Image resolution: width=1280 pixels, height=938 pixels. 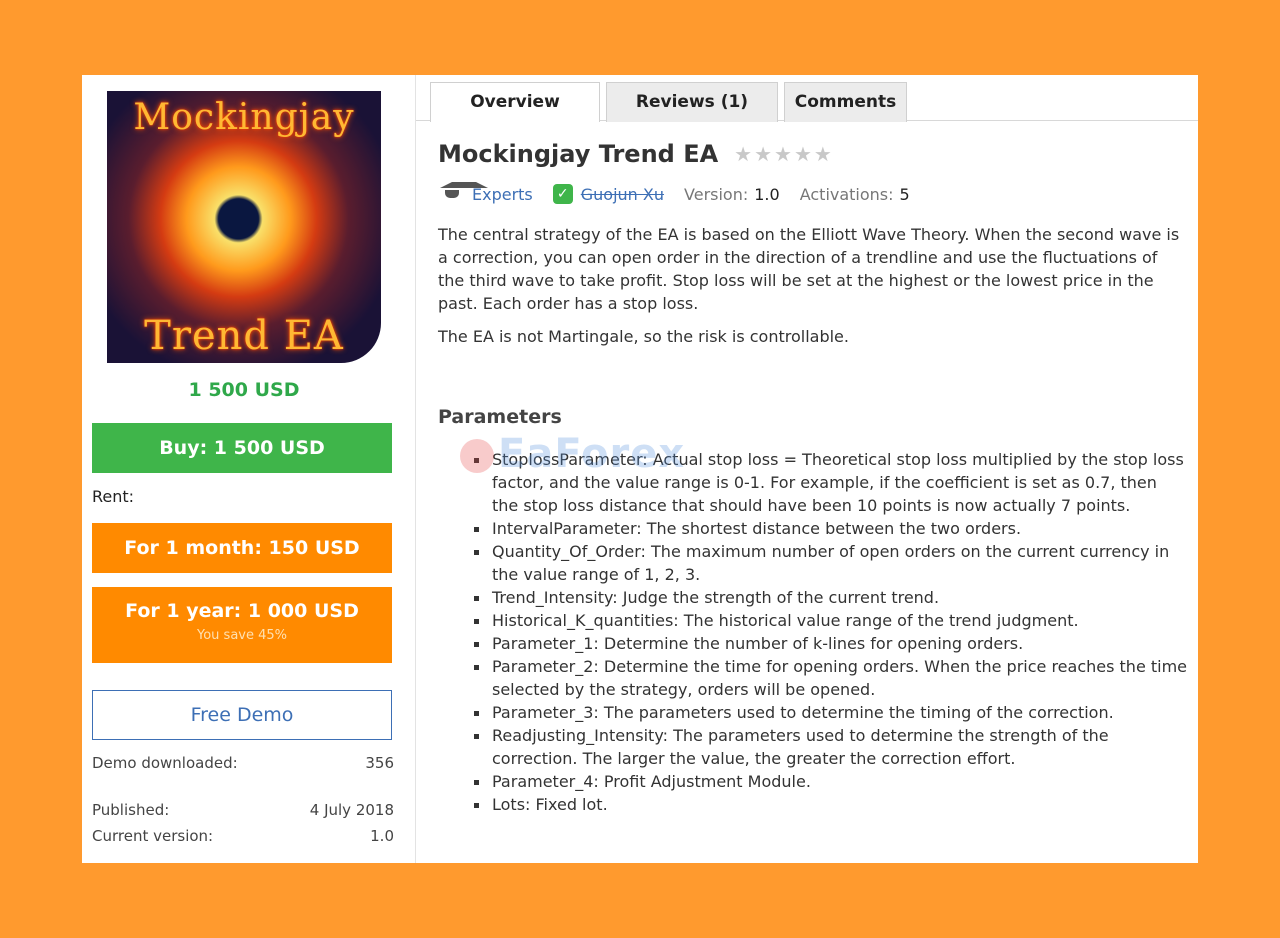 What do you see at coordinates (153, 836) in the screenshot?
I see `info-label: Current version:` at bounding box center [153, 836].